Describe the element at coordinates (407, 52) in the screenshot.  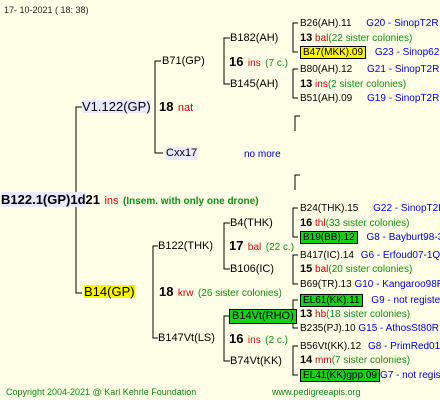
I see `gen4-tag: G23 - Sinop62R` at that location.